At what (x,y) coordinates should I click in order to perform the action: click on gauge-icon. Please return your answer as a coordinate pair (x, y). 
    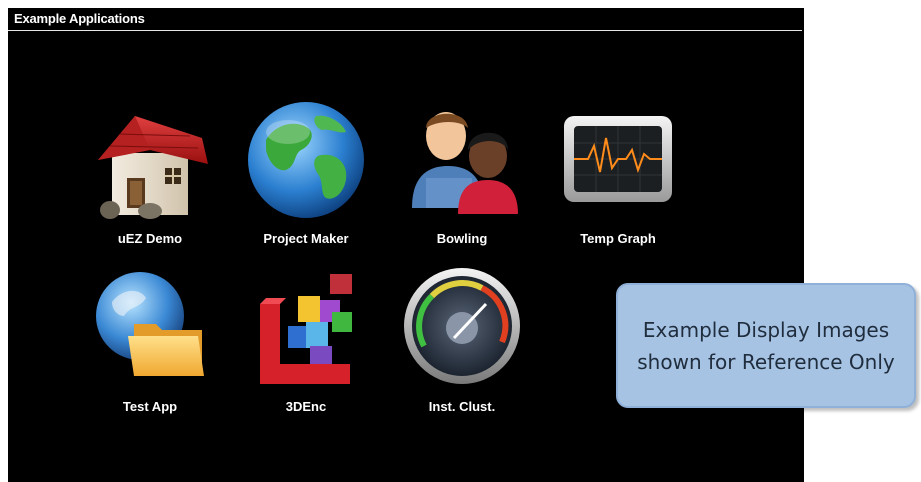
    Looking at the image, I should click on (462, 326).